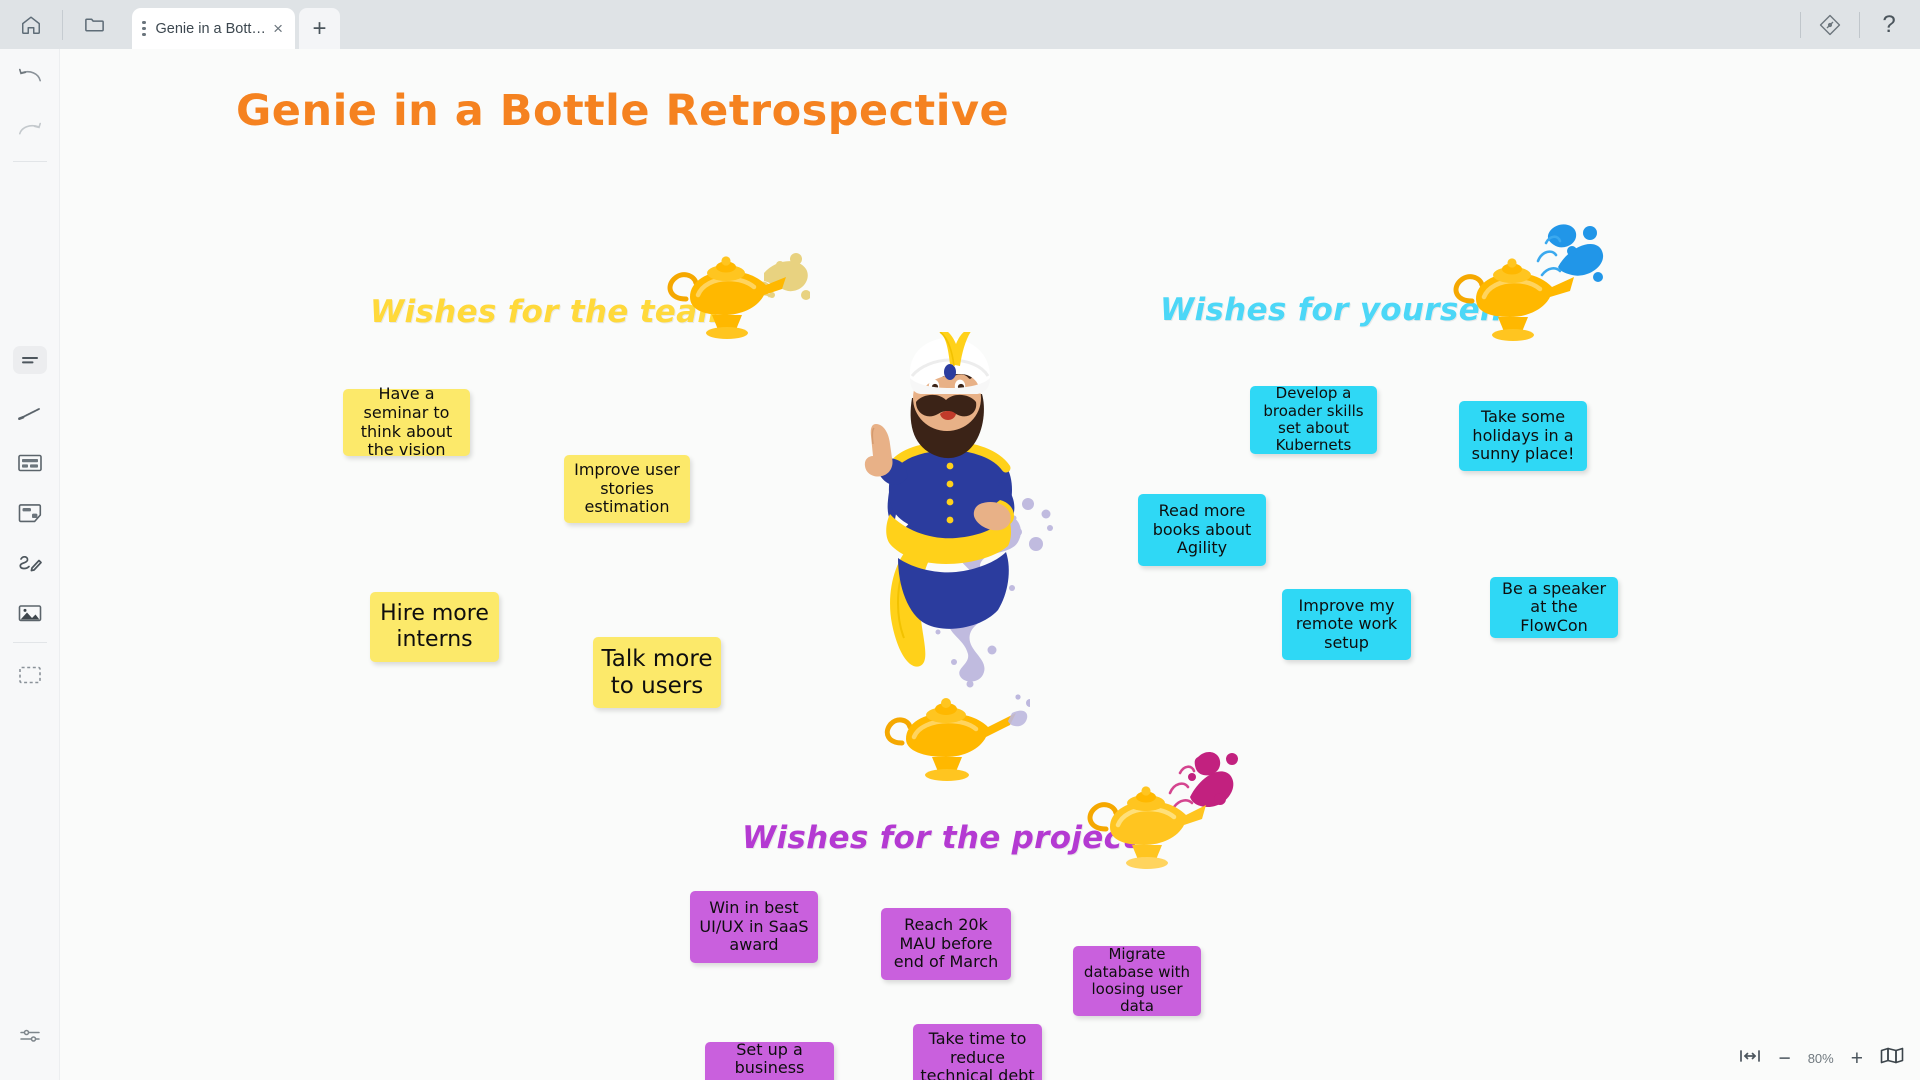 The height and width of the screenshot is (1080, 1920). What do you see at coordinates (940, 838) in the screenshot?
I see `section-heading-project: Wishes for the project` at bounding box center [940, 838].